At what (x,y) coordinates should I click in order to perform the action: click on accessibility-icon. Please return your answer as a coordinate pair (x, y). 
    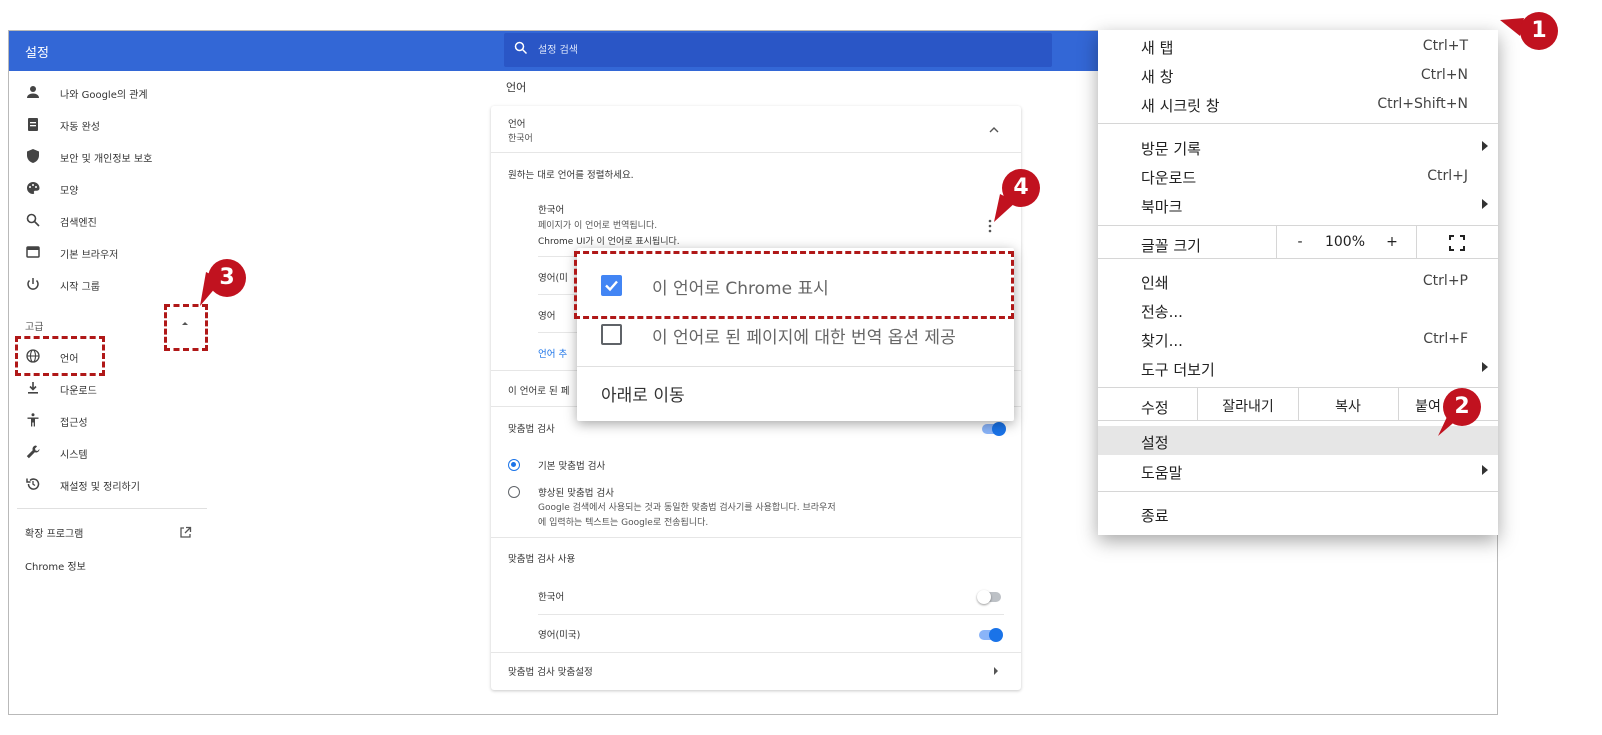
    Looking at the image, I should click on (33, 420).